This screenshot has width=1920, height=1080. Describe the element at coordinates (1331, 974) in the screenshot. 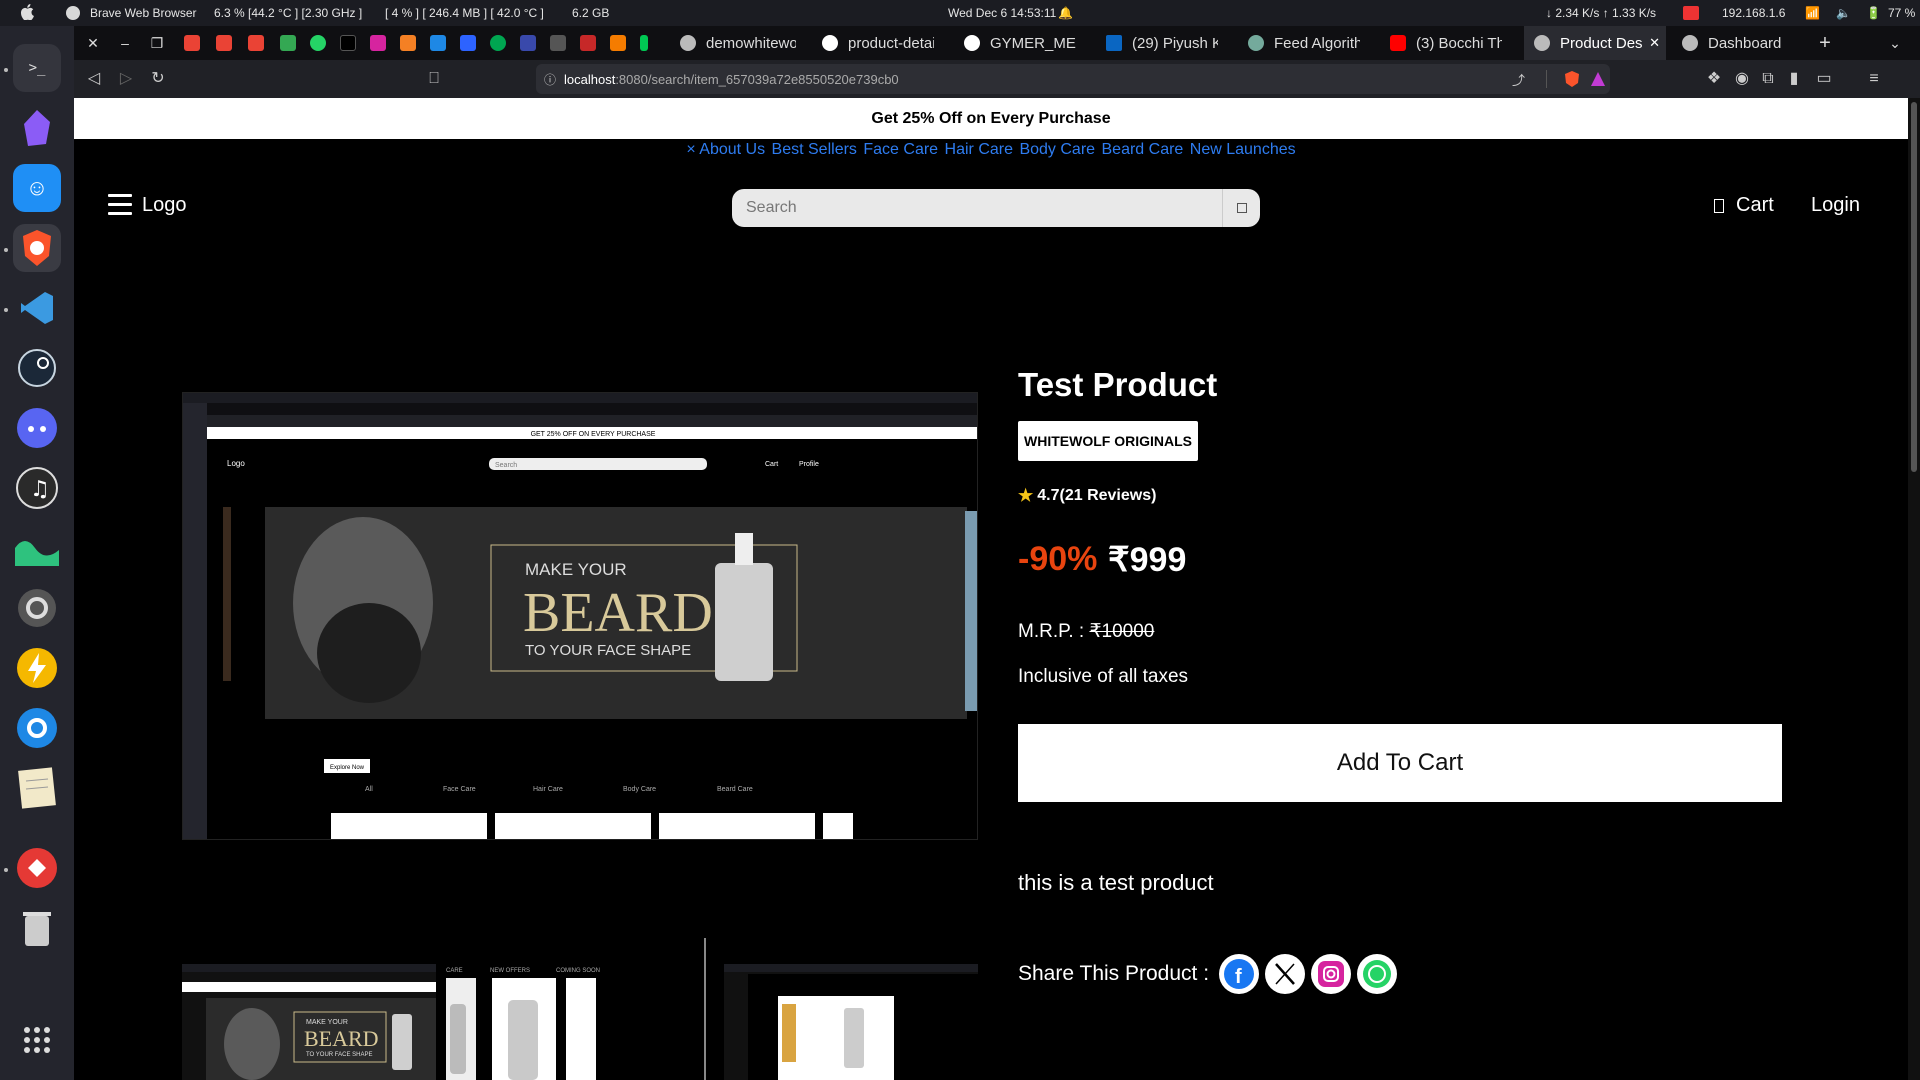

I see `instagram-share-icon` at that location.